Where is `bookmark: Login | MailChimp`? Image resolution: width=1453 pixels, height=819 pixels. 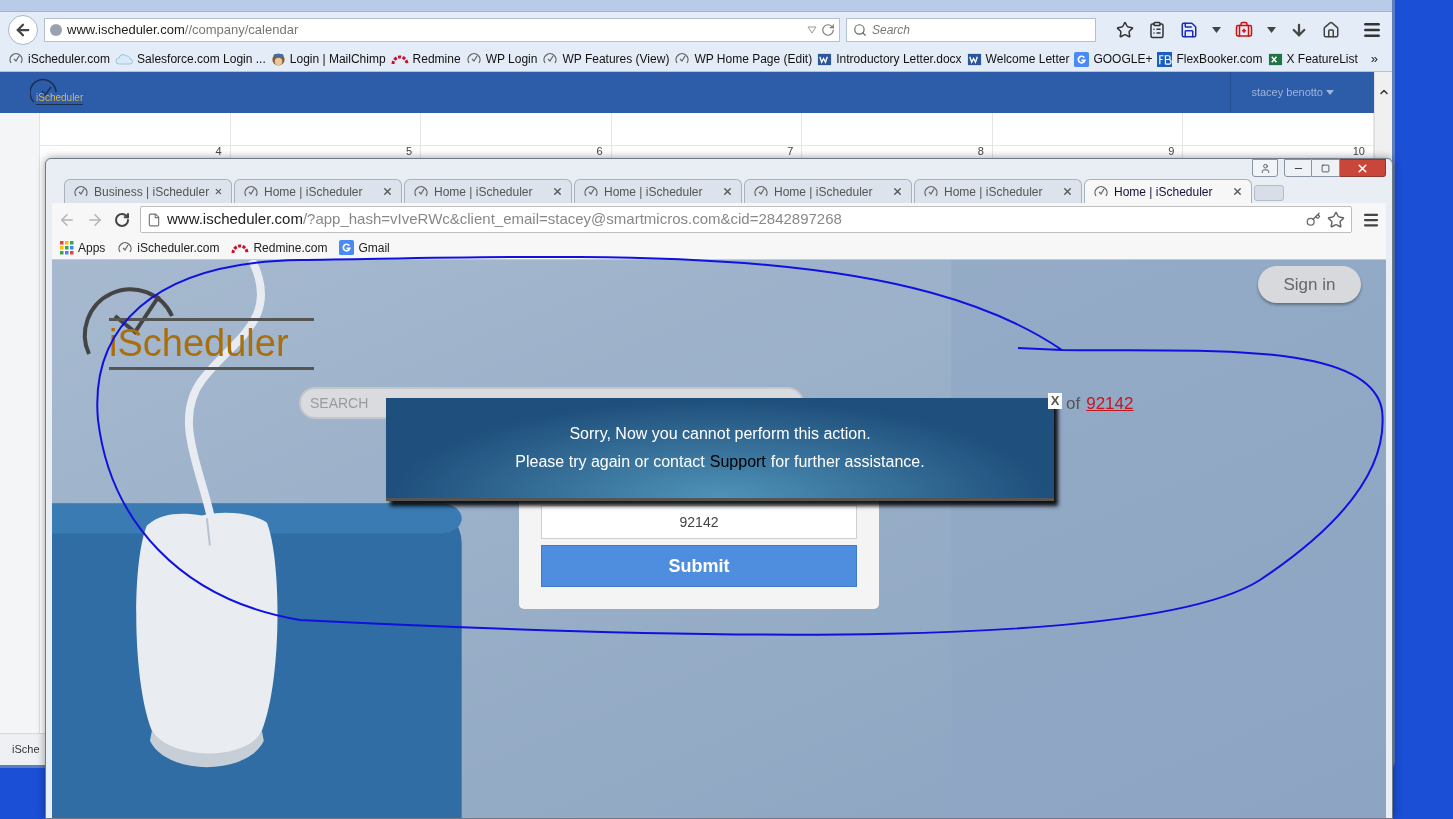 bookmark: Login | MailChimp is located at coordinates (328, 59).